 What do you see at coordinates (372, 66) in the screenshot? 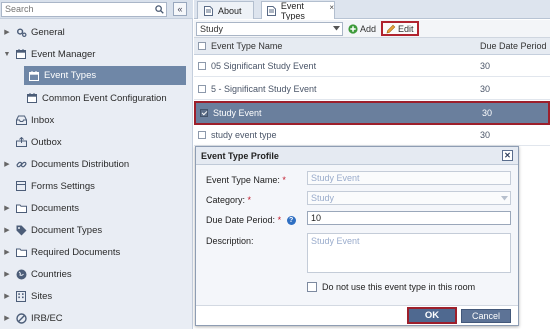
I see `table-row: 05 Significant Study Event 30` at bounding box center [372, 66].